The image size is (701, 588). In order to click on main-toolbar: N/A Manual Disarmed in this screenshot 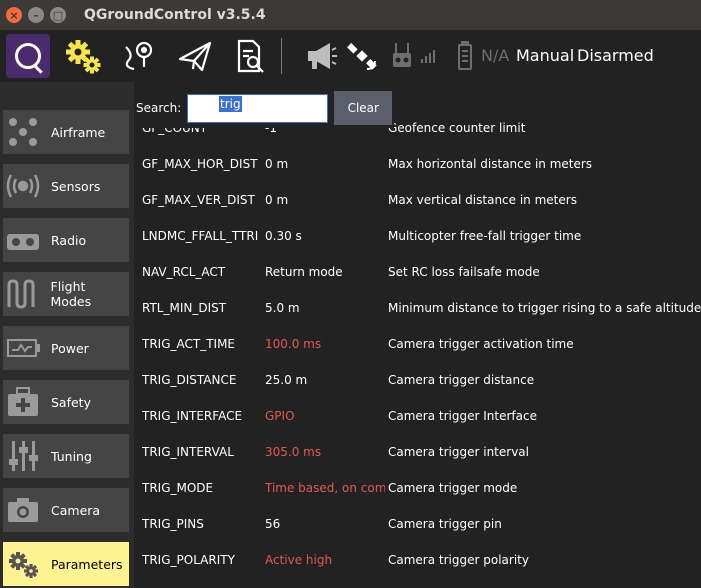, I will do `click(350, 56)`.